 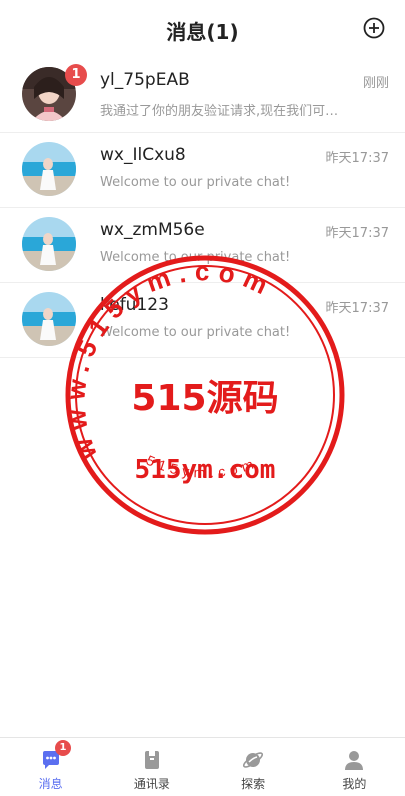 I want to click on header: 消息(1), so click(x=202, y=29).